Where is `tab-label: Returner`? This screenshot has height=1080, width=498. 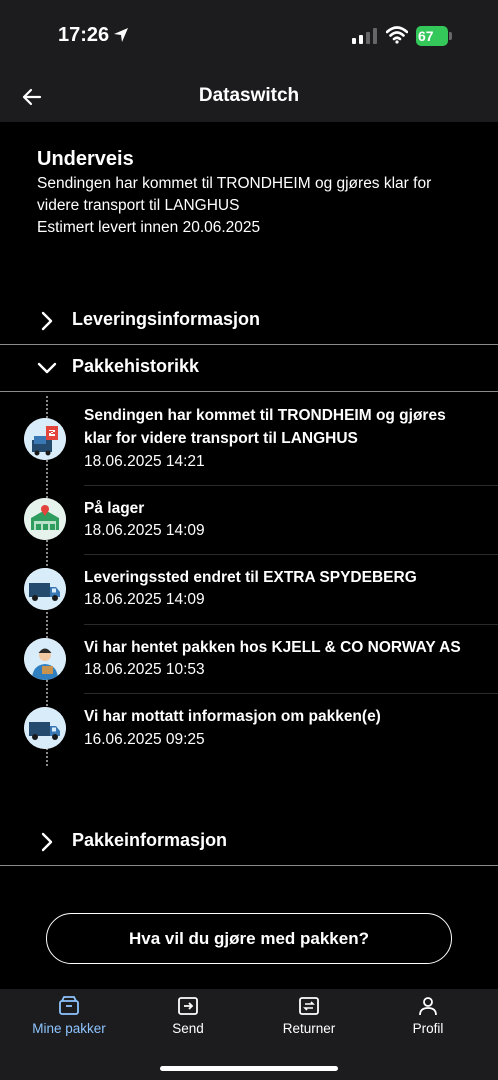 tab-label: Returner is located at coordinates (309, 1028).